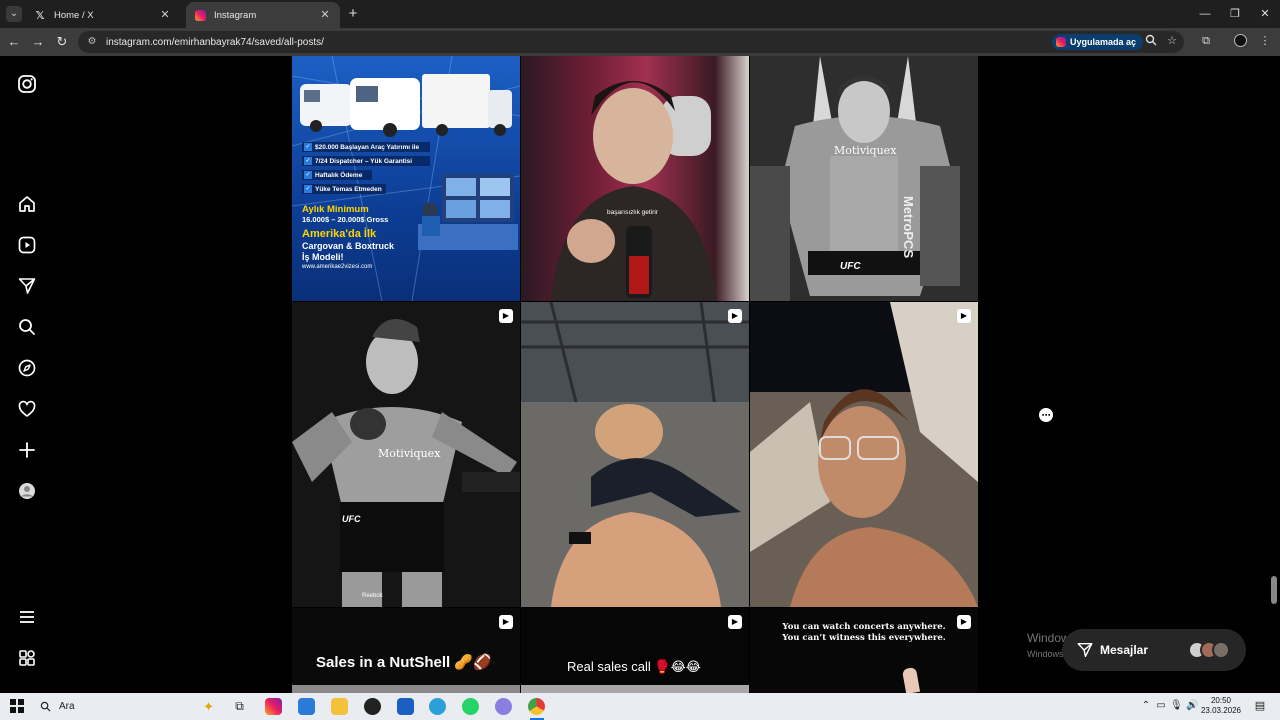  I want to click on hand-shape, so click(911, 679).